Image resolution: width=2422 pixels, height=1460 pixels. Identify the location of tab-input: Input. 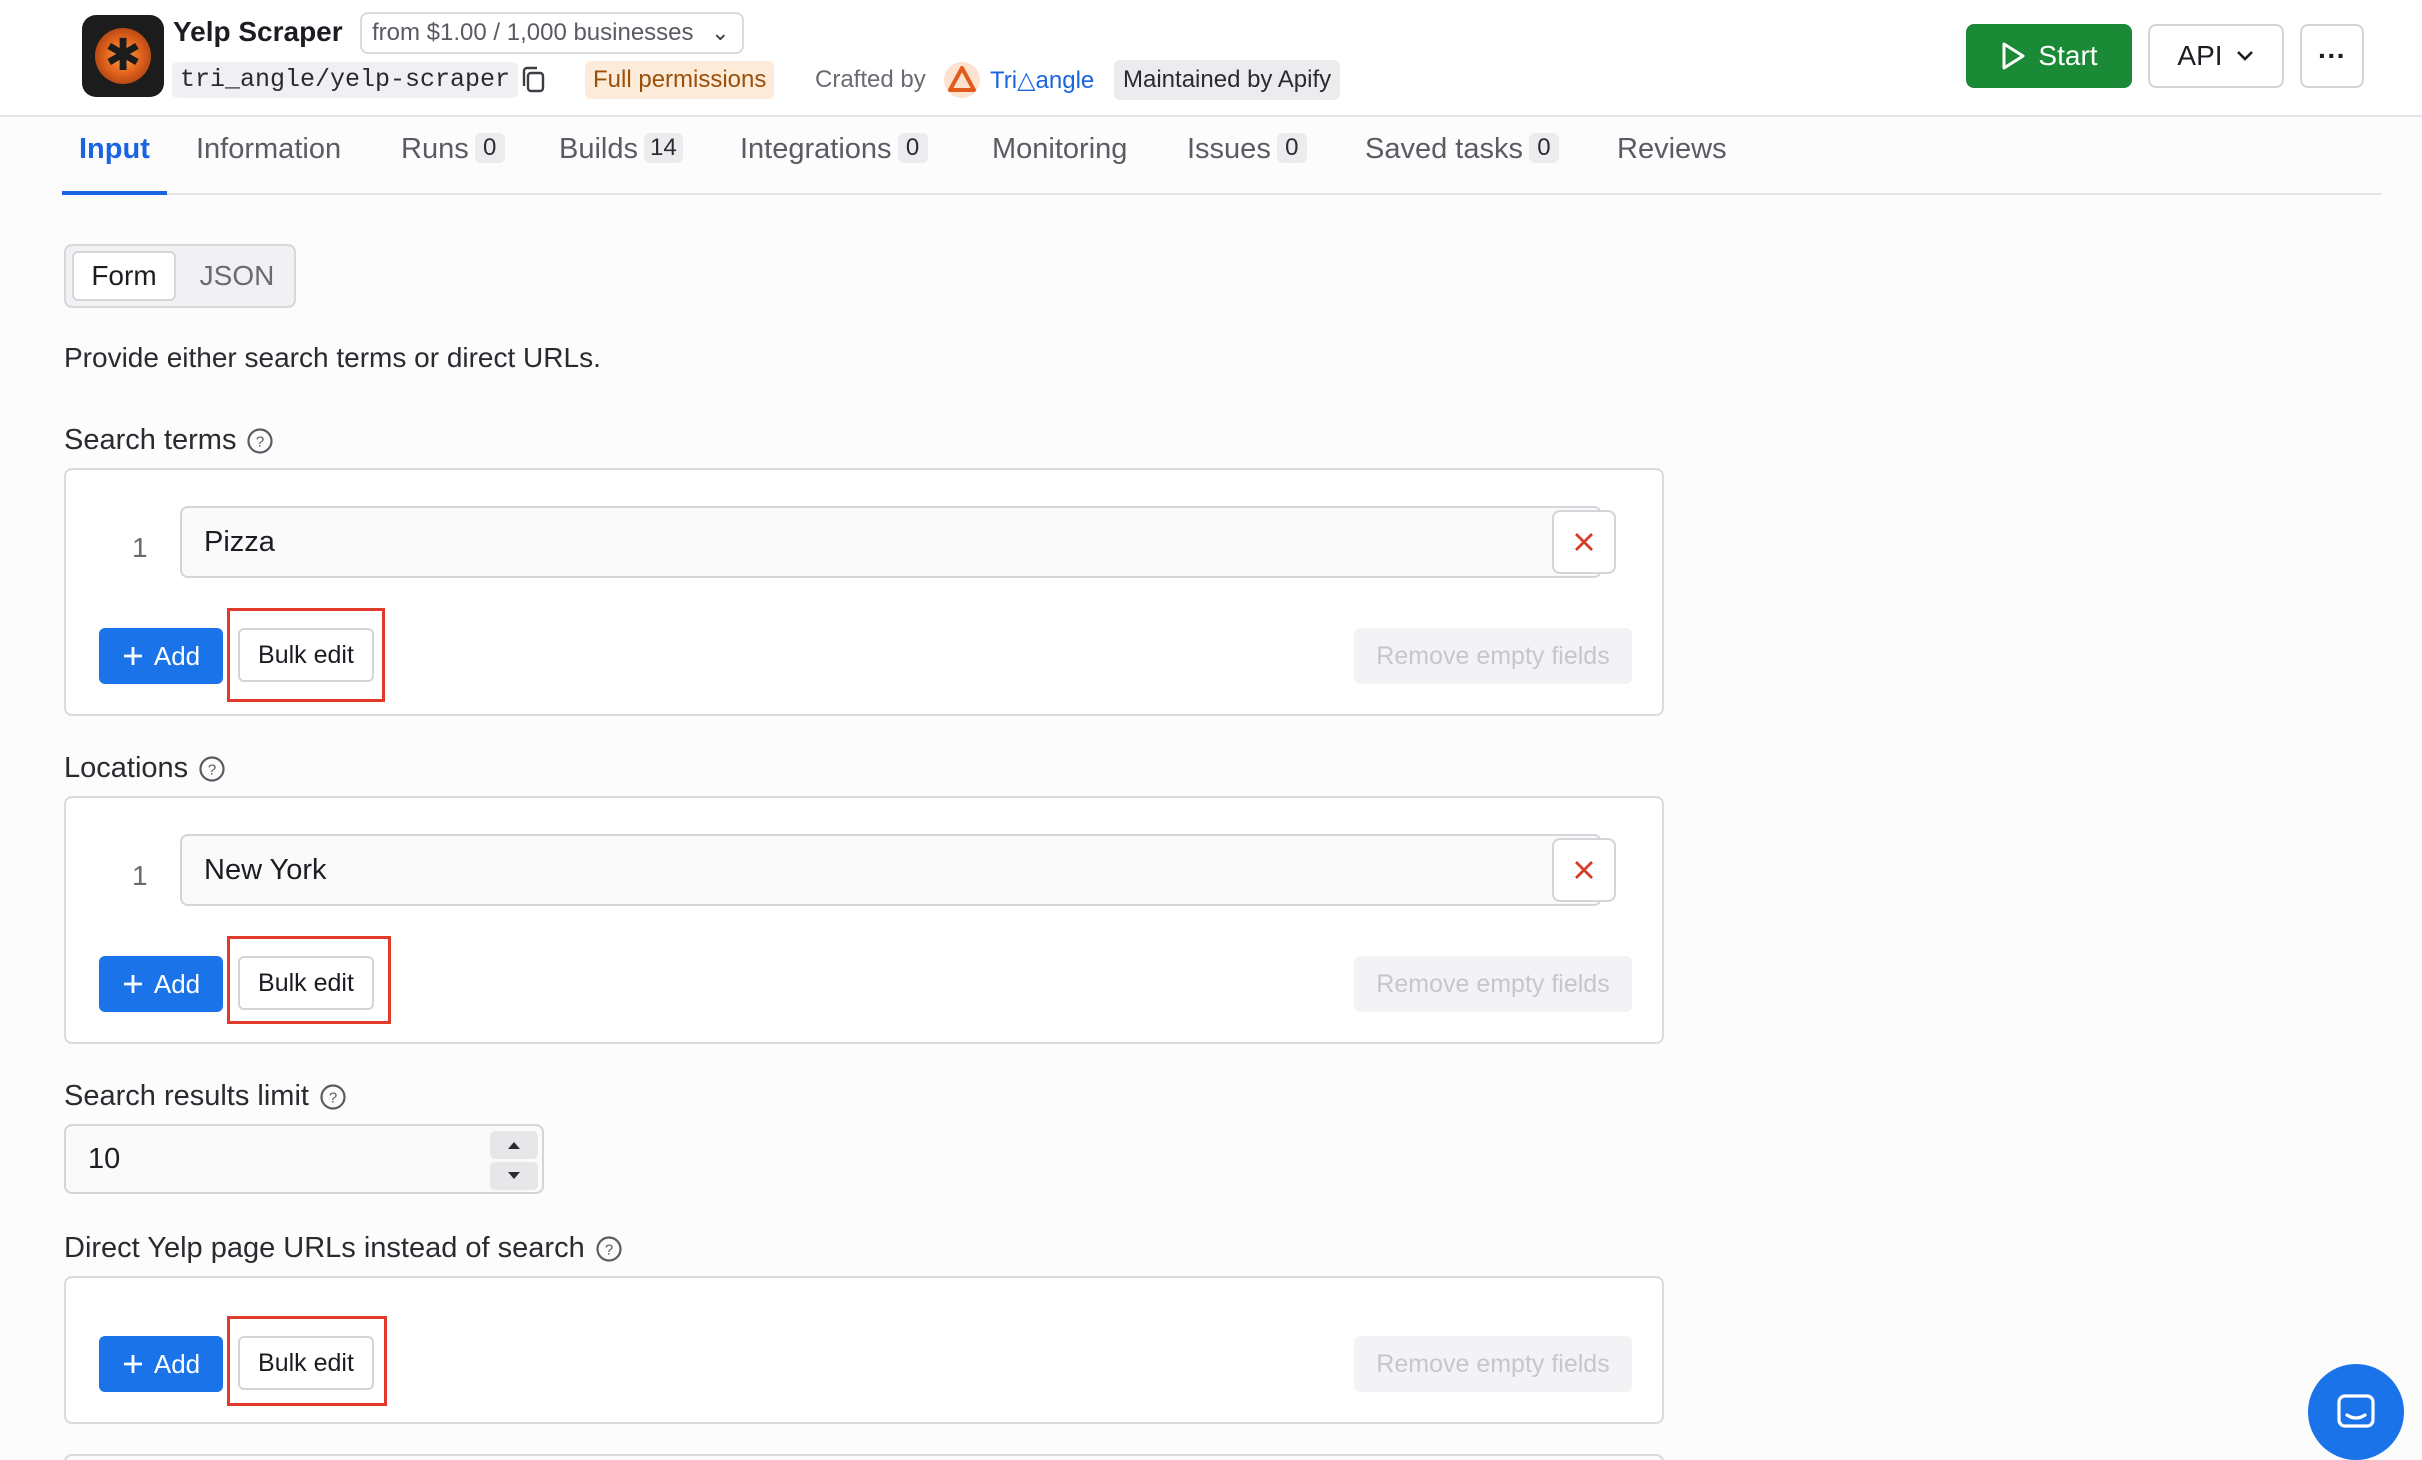
(114, 156).